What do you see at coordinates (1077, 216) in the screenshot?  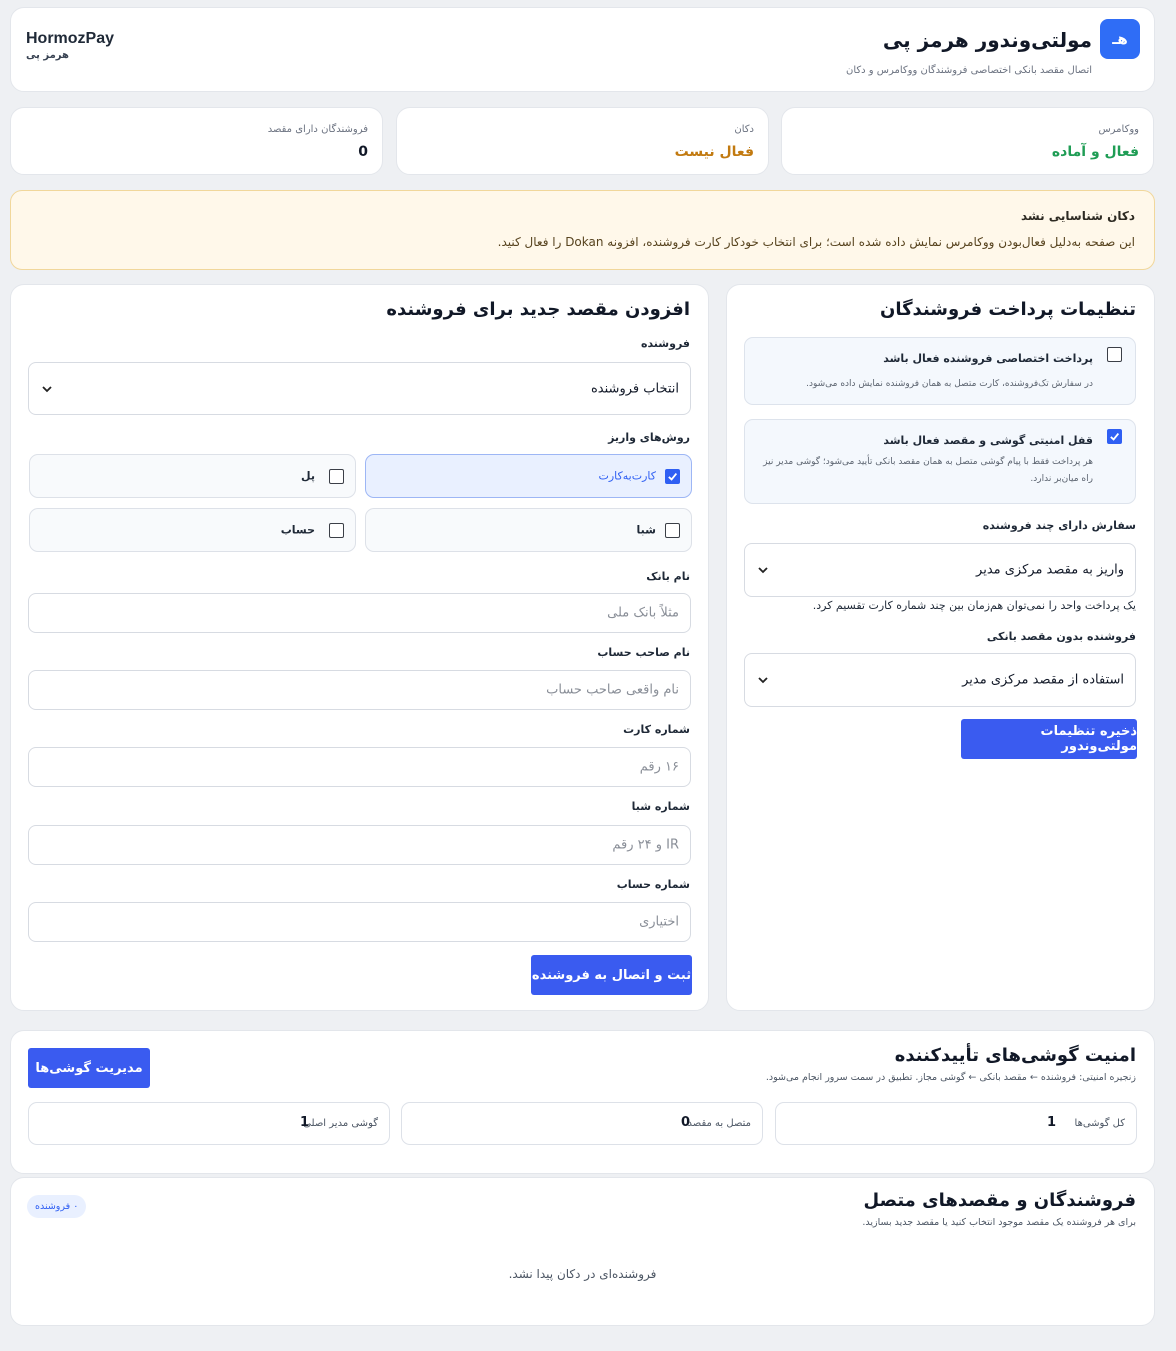 I see `warning-title: دکان شناسایی نشد` at bounding box center [1077, 216].